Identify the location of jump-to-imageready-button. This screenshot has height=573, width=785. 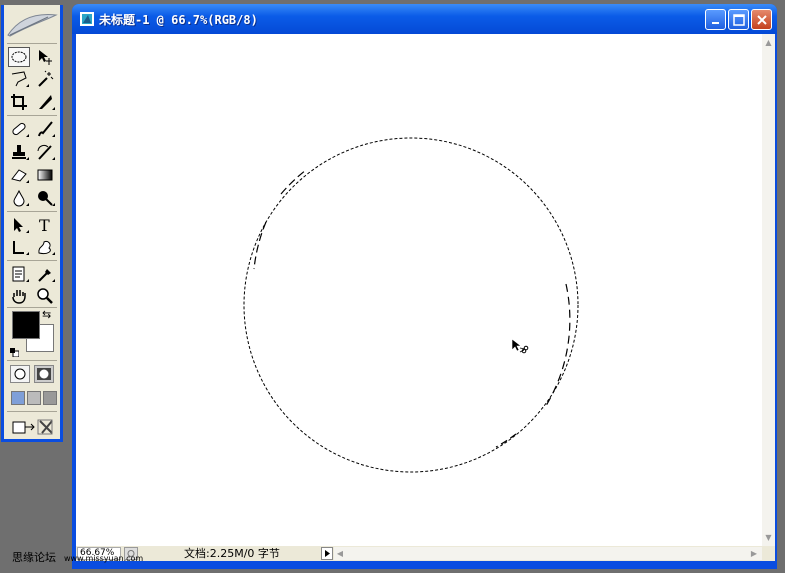
(33, 427).